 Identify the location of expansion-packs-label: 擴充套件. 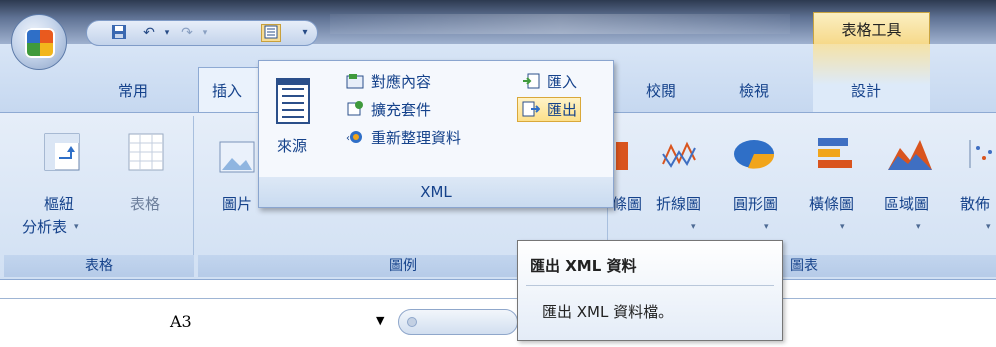
(401, 110).